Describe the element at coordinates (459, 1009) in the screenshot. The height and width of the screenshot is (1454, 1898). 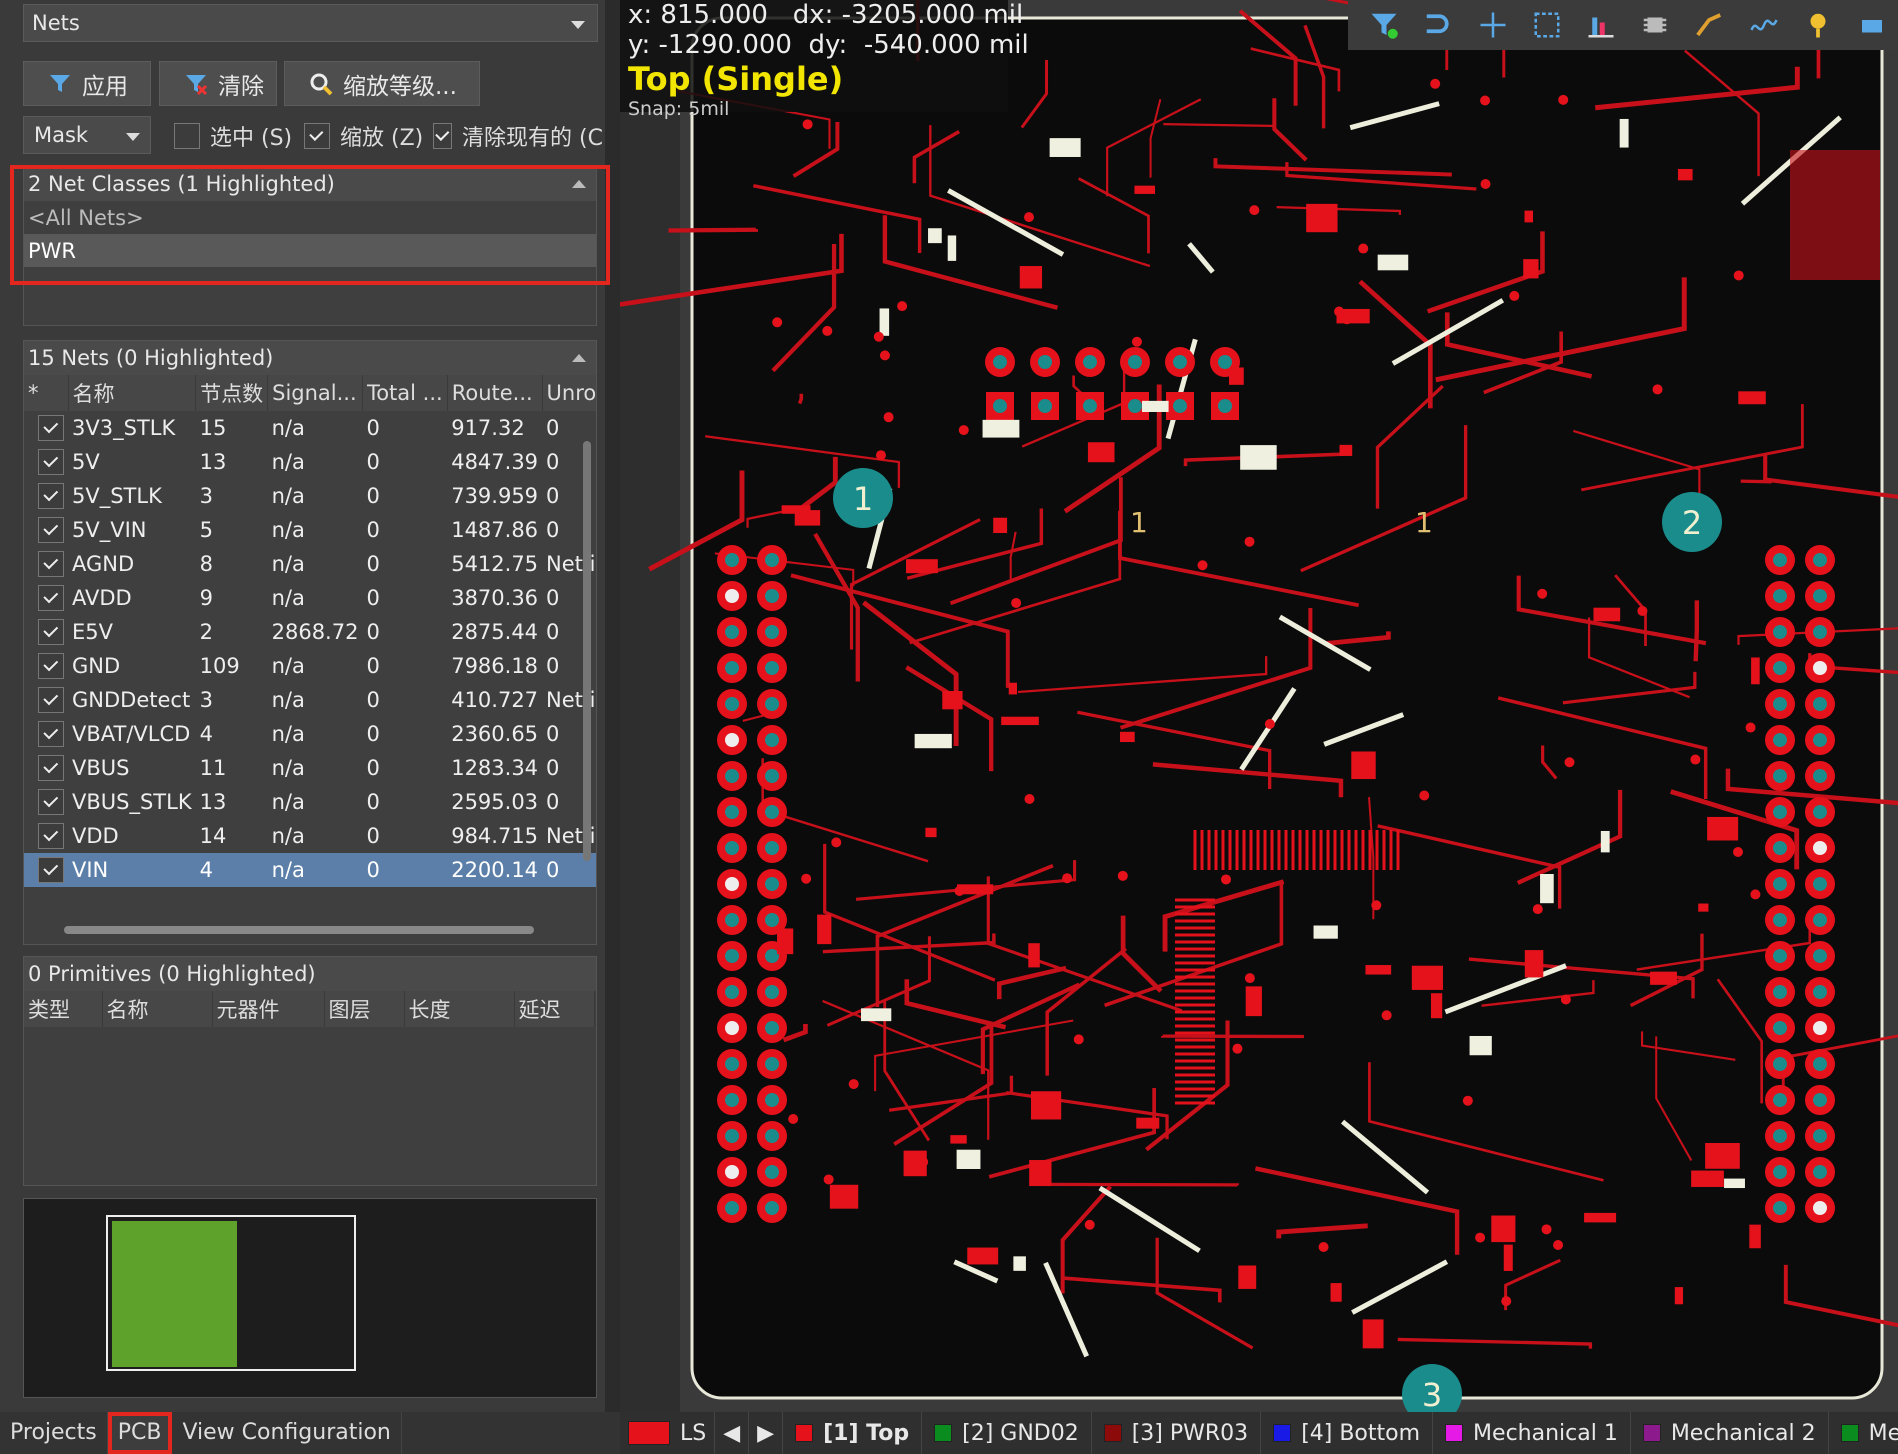
I see `col-header: 长度` at that location.